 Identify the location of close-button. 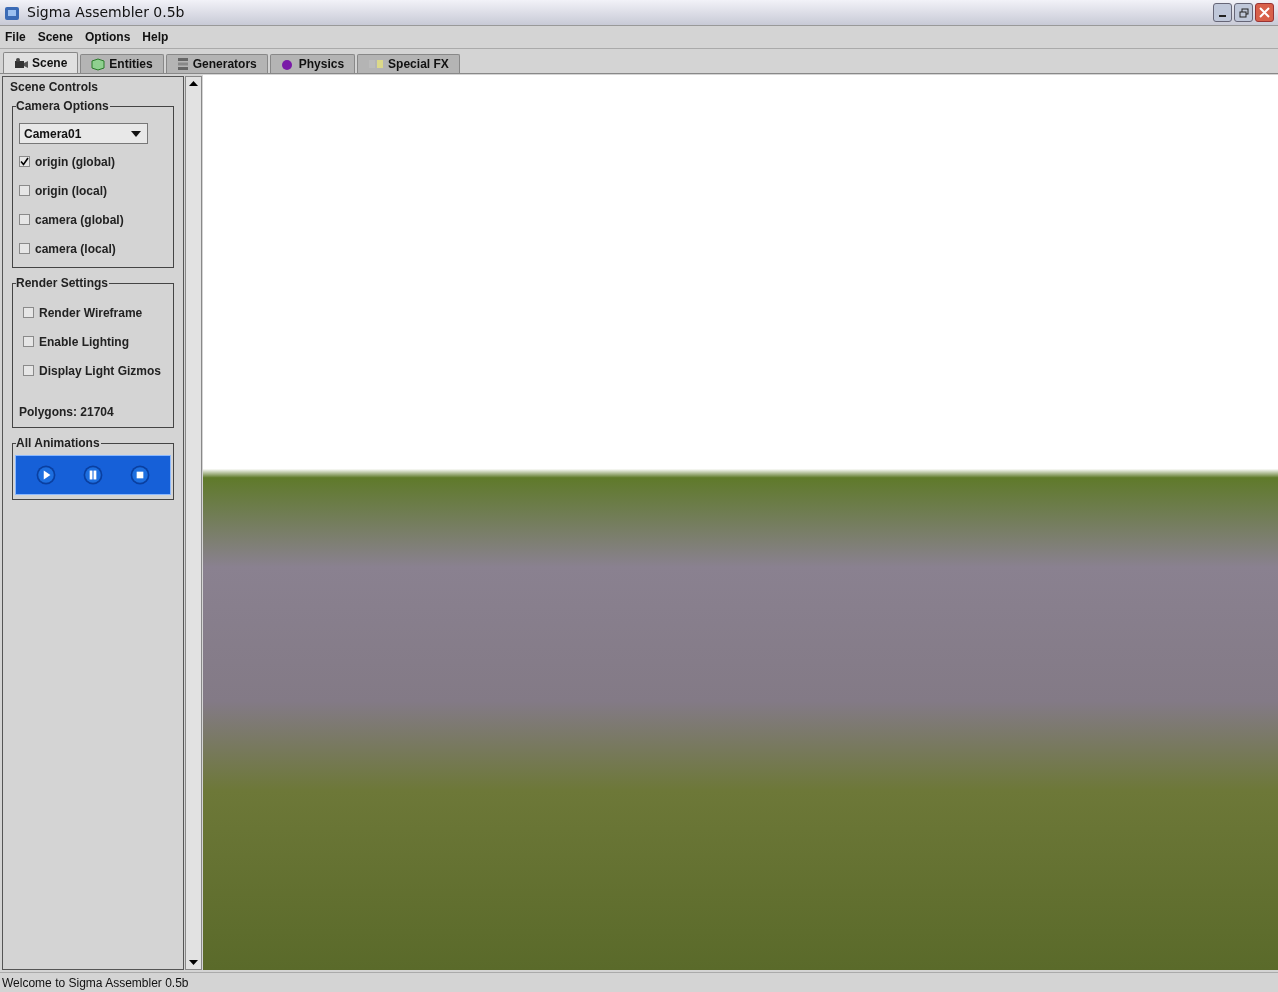
(1264, 12).